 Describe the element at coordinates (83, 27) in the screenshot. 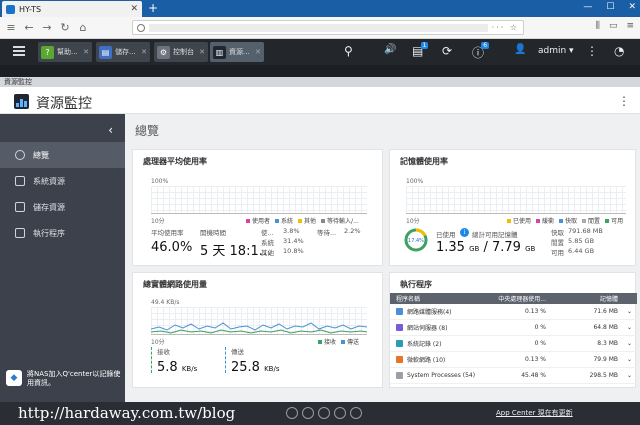

I see `home-icon: ⌂` at that location.